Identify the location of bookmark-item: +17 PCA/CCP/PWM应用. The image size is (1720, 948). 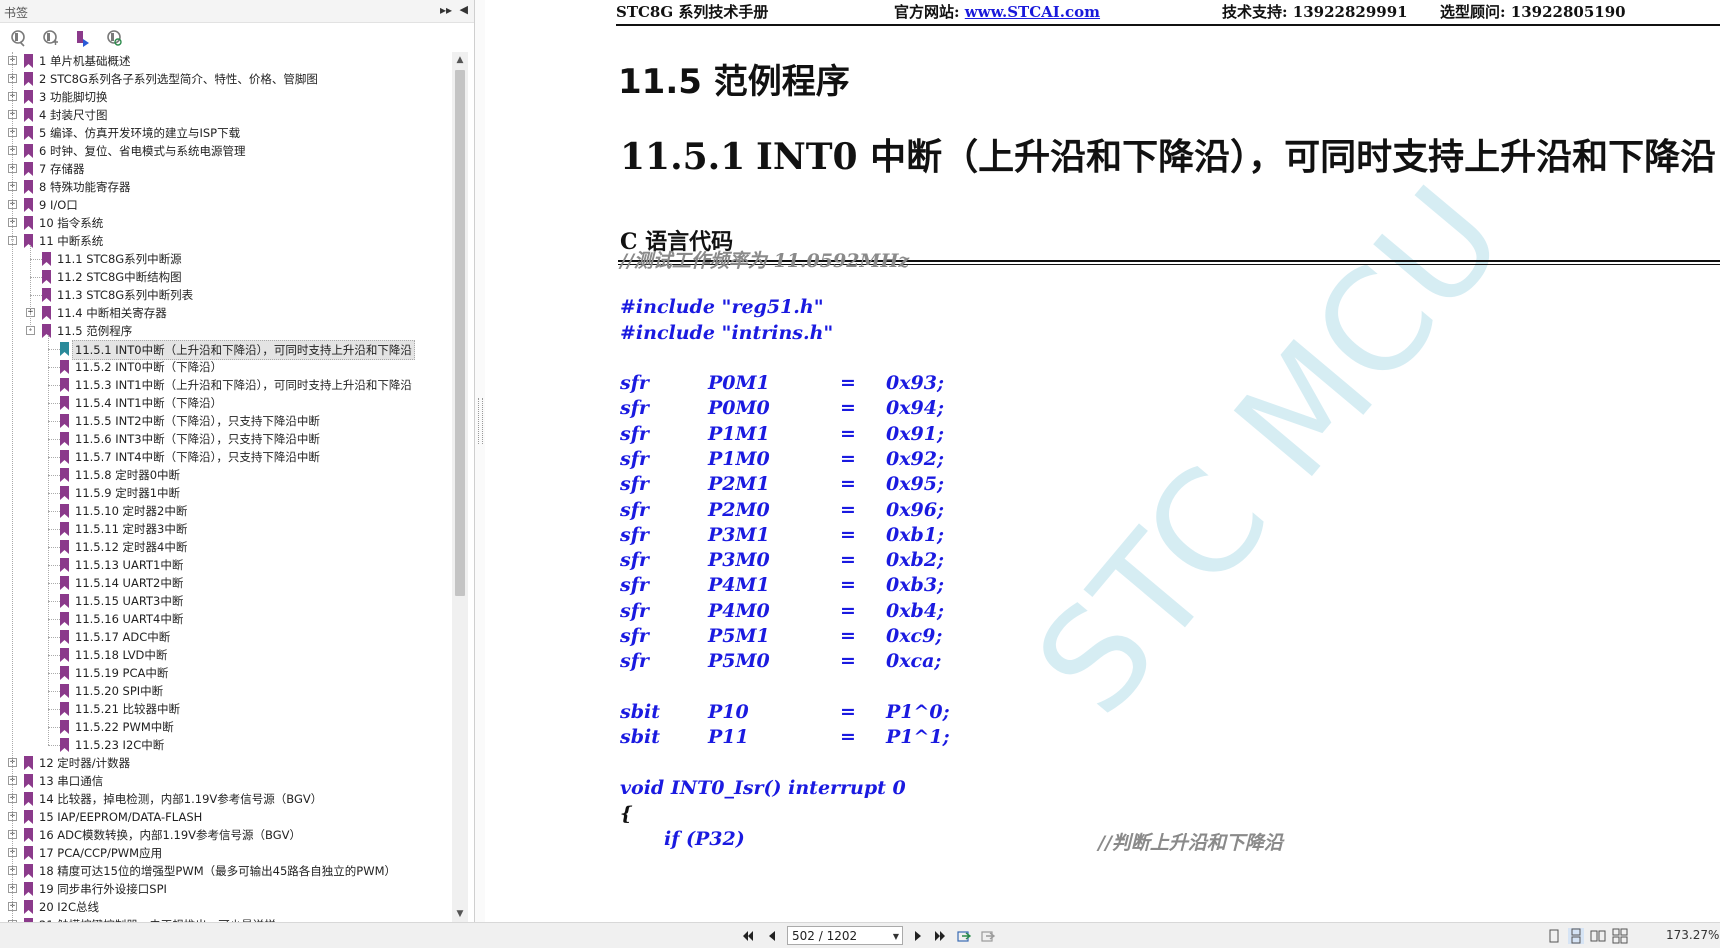
(226, 853).